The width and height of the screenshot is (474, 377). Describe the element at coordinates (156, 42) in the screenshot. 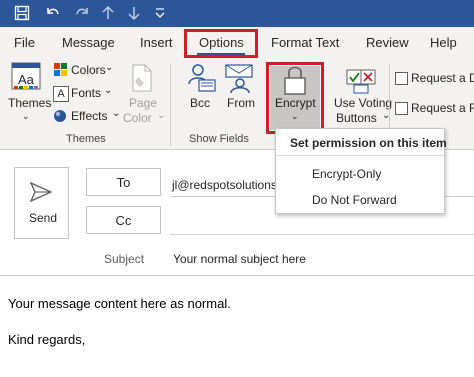

I see `tab-insert: Insert` at that location.